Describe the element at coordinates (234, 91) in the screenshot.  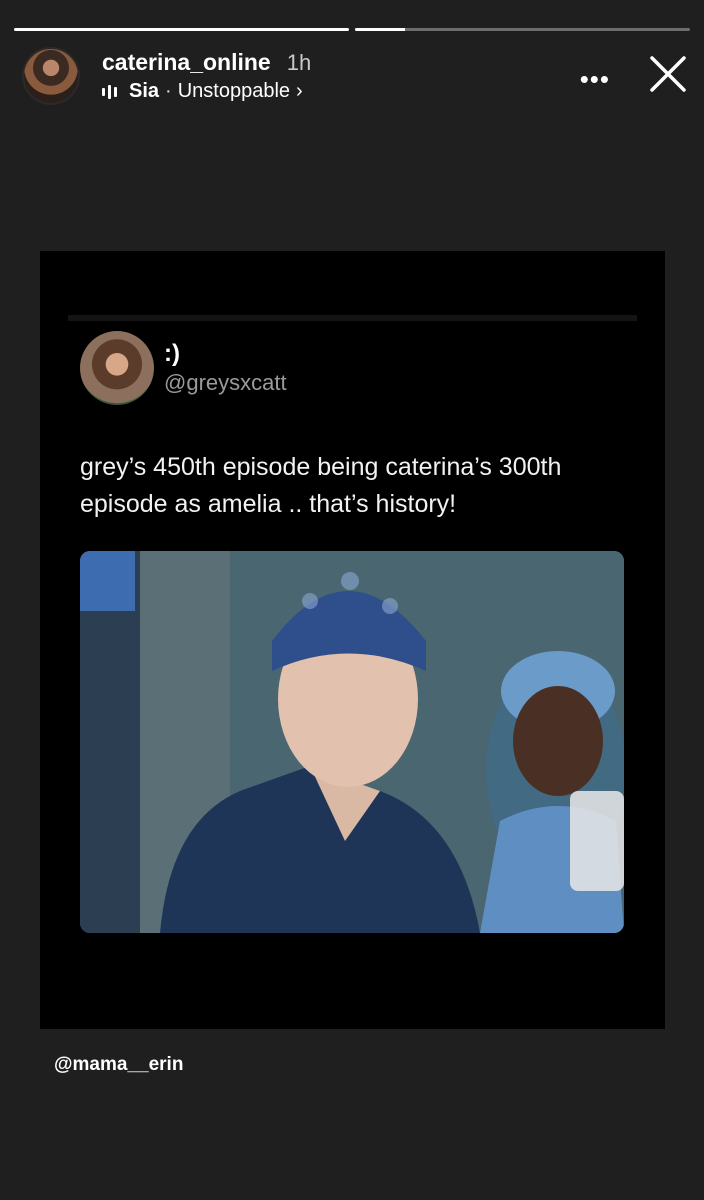
I see `music-song: Unstoppable` at that location.